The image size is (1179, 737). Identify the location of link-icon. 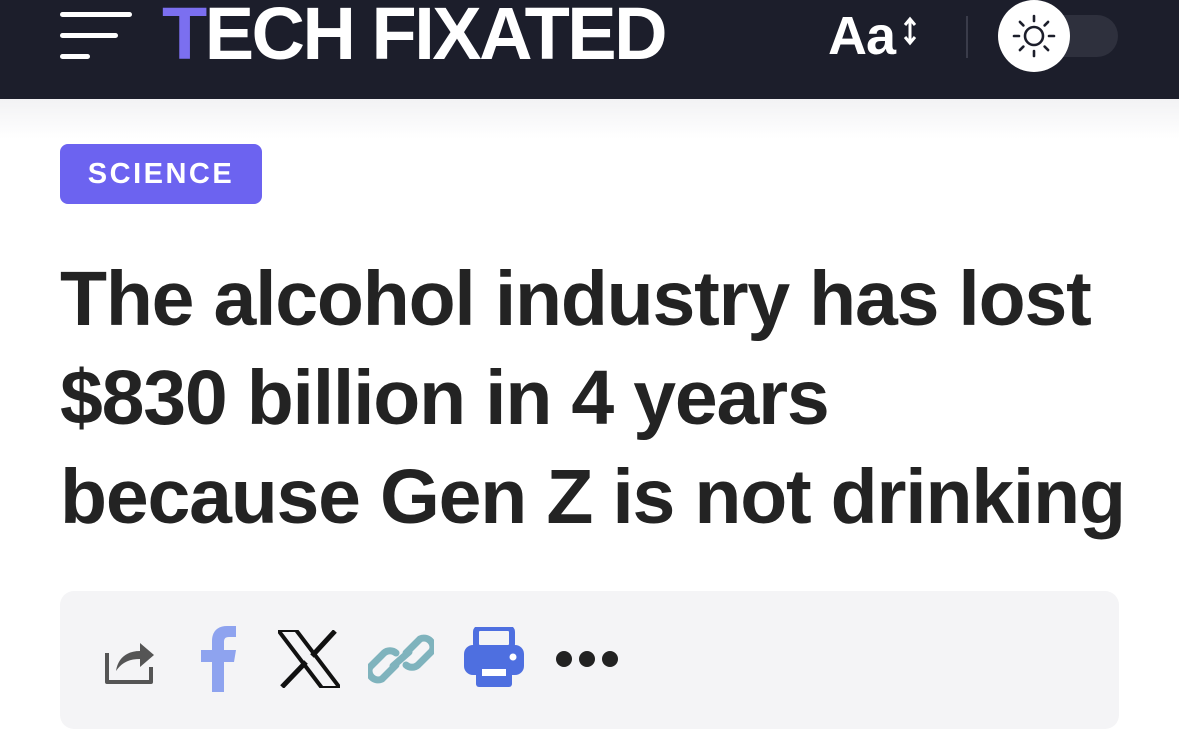
(401, 661).